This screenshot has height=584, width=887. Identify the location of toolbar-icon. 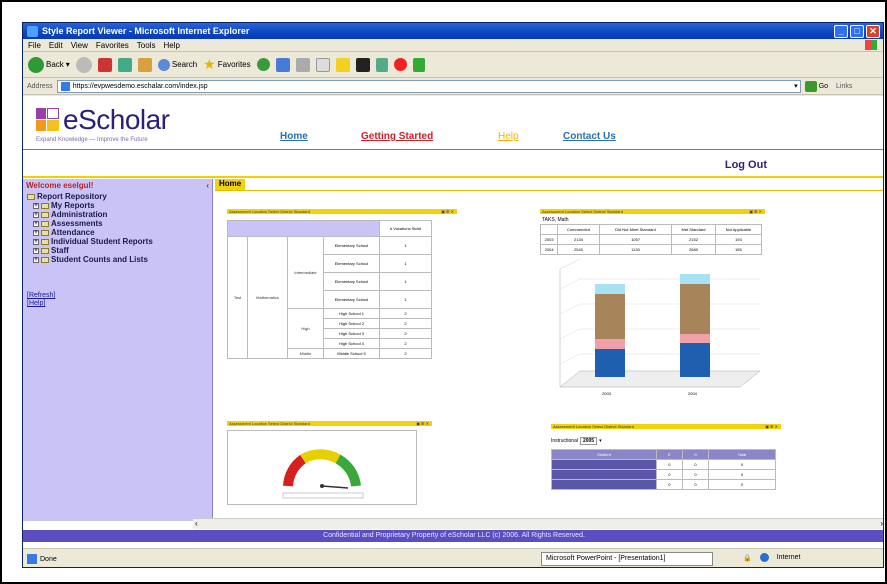
(418, 64).